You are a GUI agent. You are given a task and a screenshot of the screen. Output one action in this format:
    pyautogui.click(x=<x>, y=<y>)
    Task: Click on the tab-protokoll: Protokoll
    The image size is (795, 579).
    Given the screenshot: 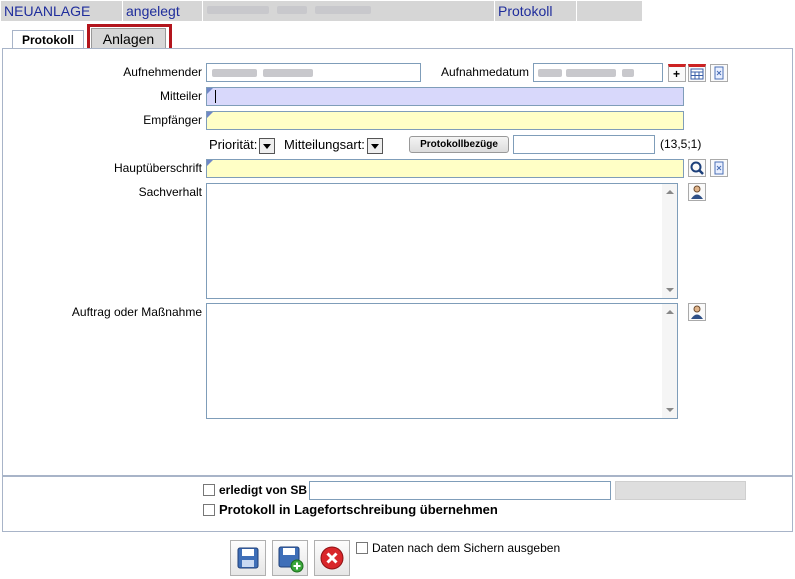 What is the action you would take?
    pyautogui.click(x=48, y=39)
    